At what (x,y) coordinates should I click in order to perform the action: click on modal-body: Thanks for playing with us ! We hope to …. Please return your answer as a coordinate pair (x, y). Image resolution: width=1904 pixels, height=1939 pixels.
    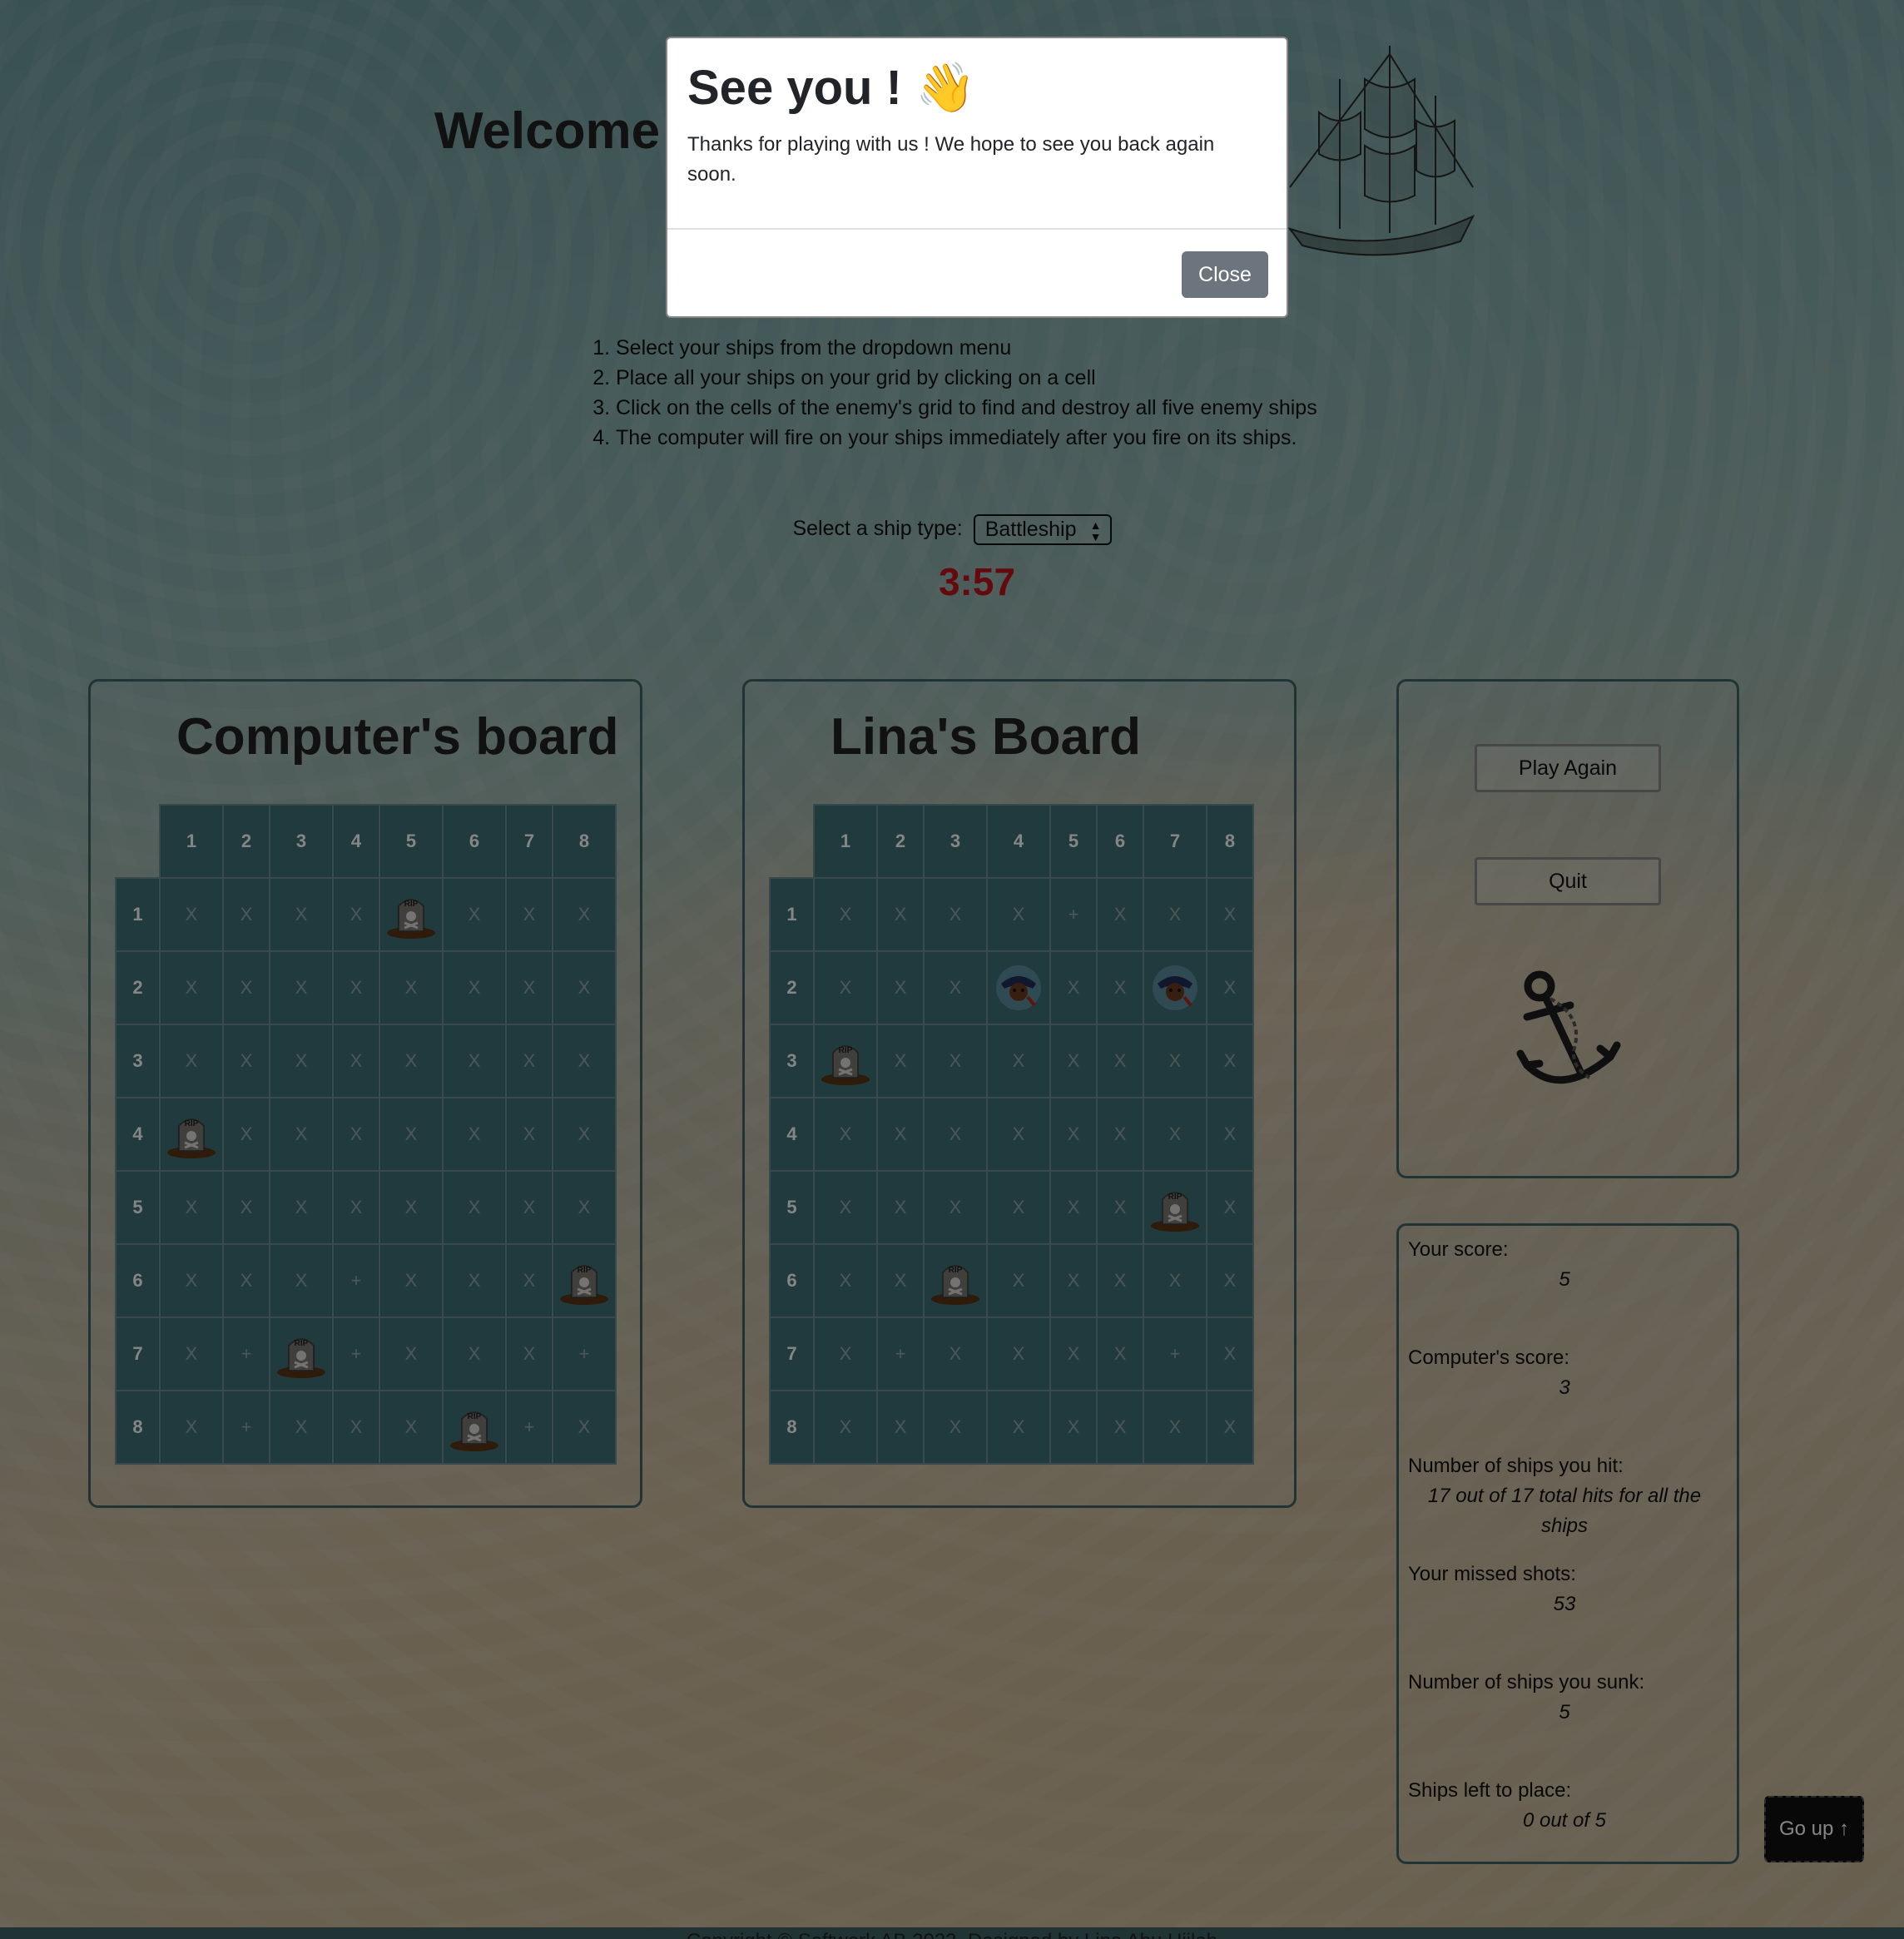
    Looking at the image, I should click on (951, 159).